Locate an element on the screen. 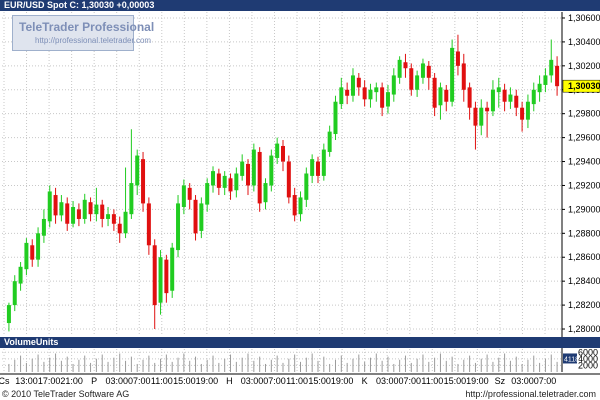 This screenshot has height=400, width=600. watermark-url: http://professional.teletrader.com is located at coordinates (93, 40).